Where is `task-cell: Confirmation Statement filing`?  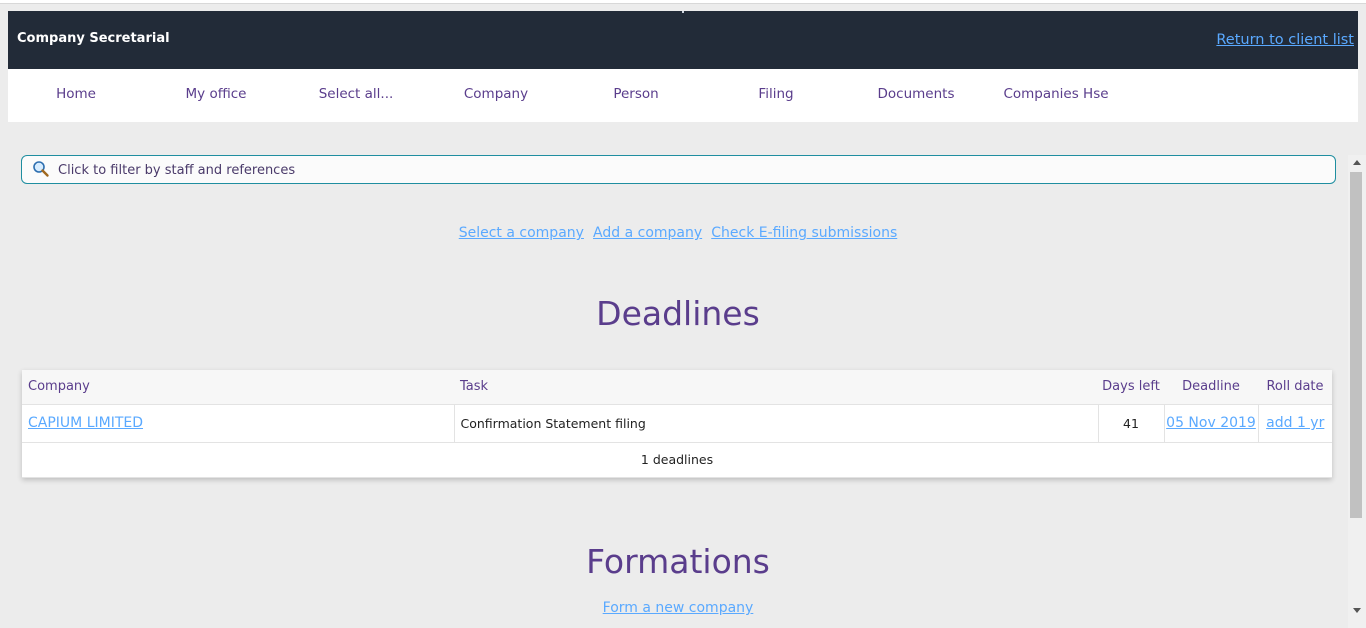 task-cell: Confirmation Statement filing is located at coordinates (776, 423).